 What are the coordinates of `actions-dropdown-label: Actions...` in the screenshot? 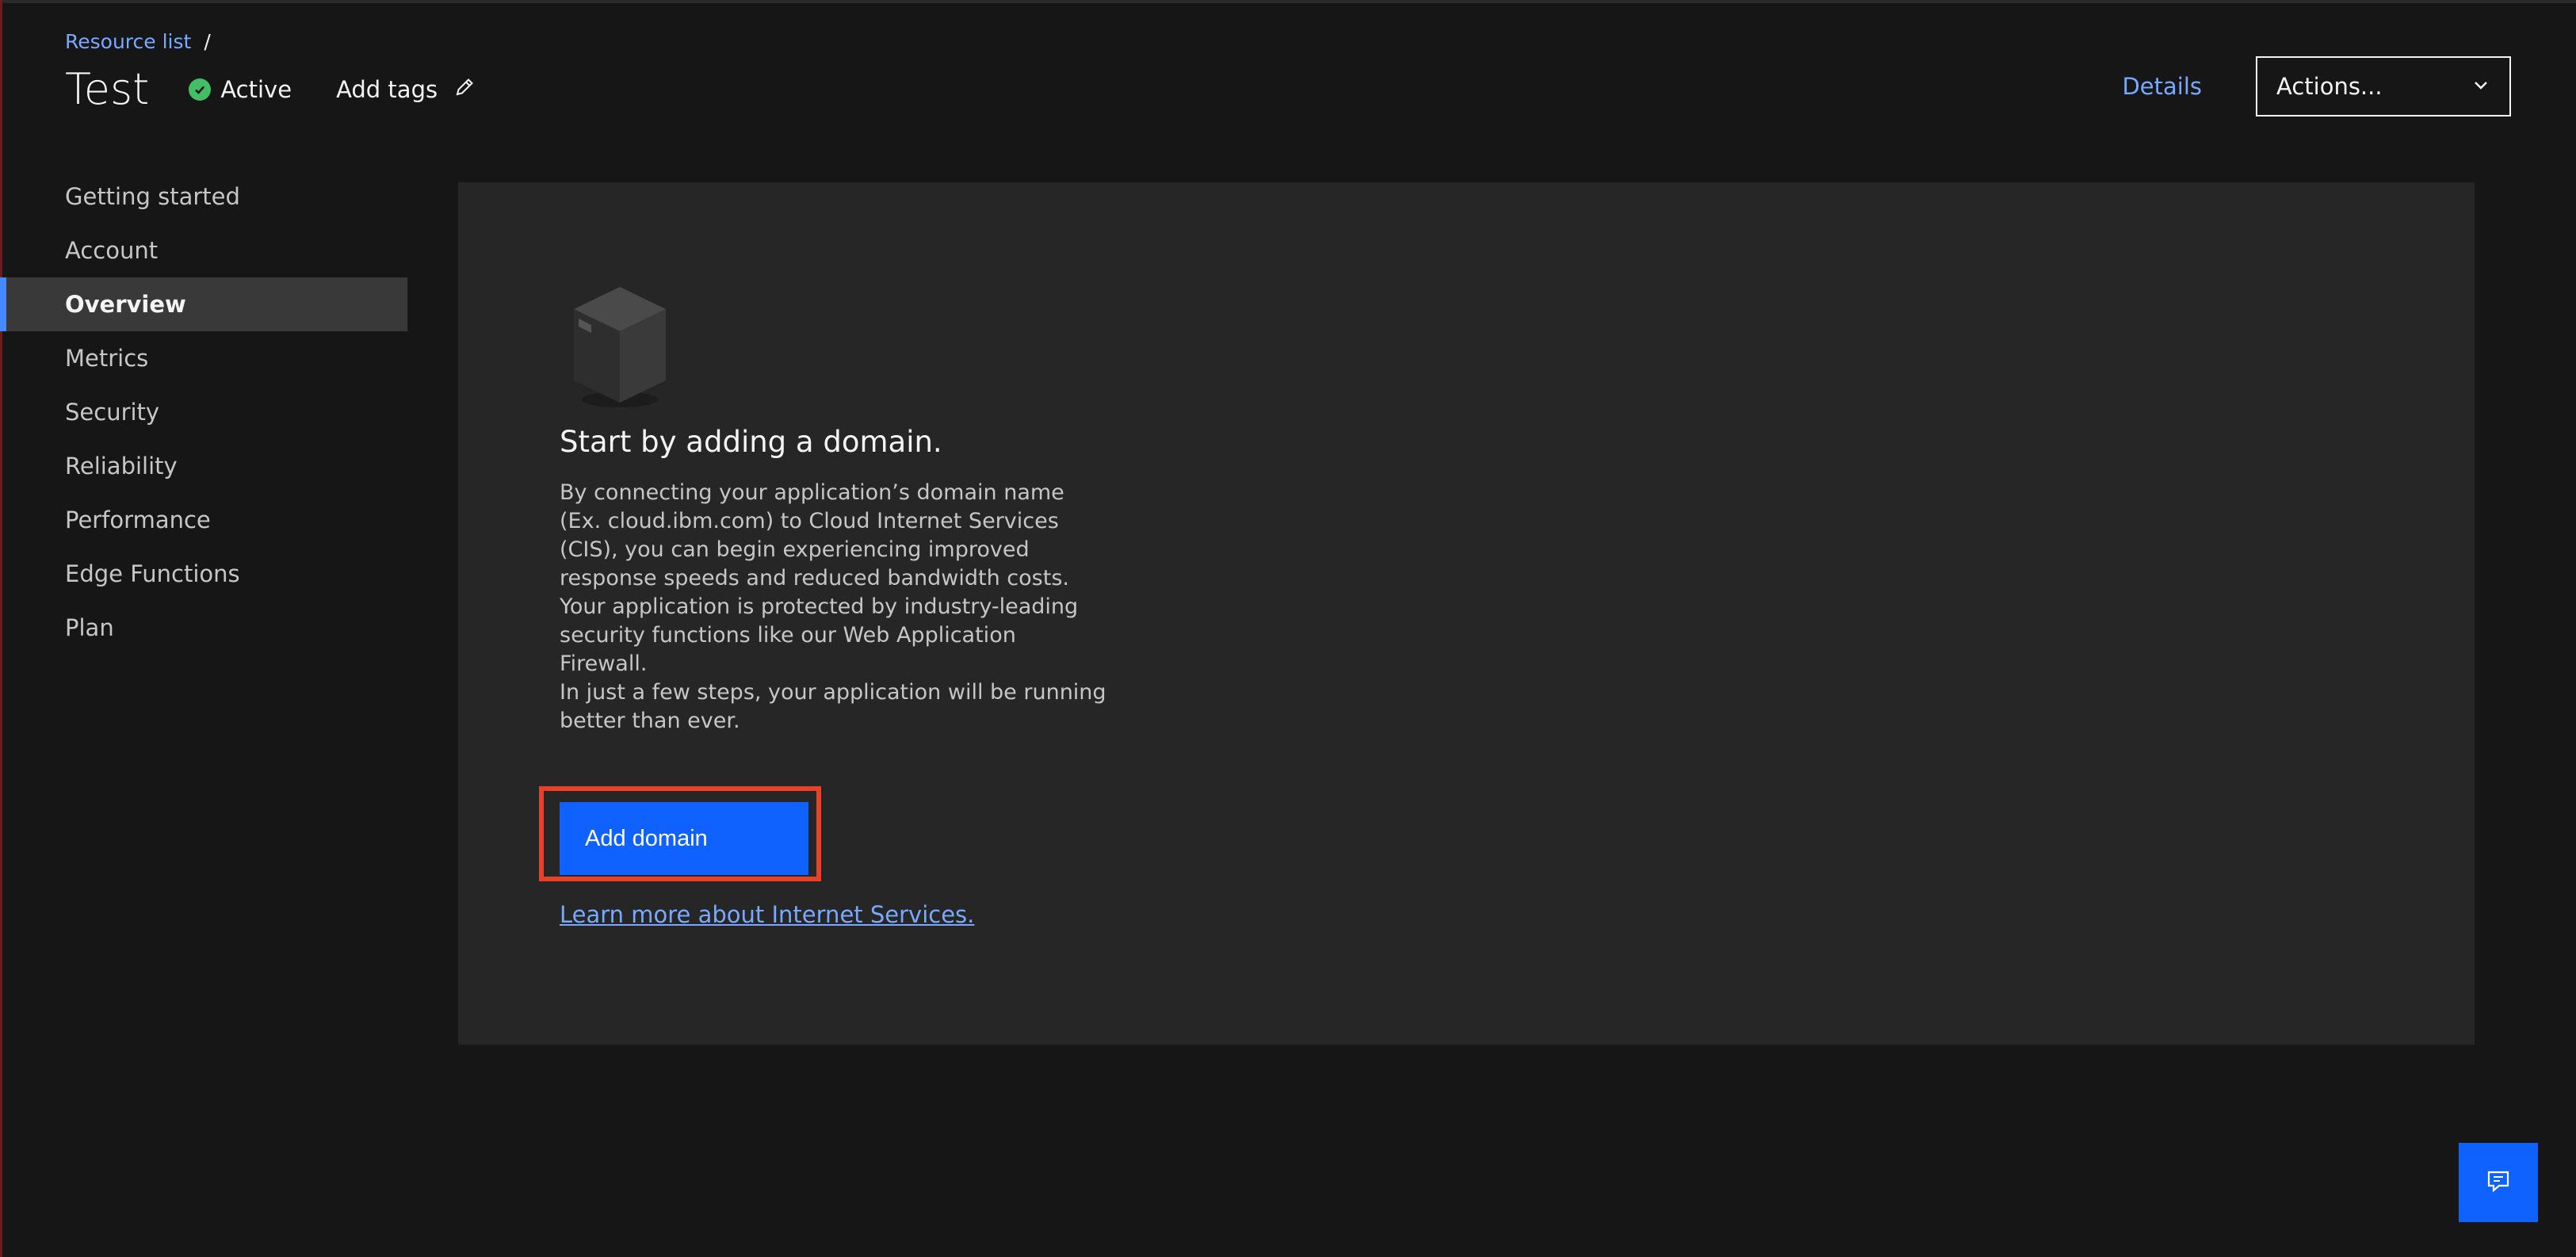 It's located at (2329, 86).